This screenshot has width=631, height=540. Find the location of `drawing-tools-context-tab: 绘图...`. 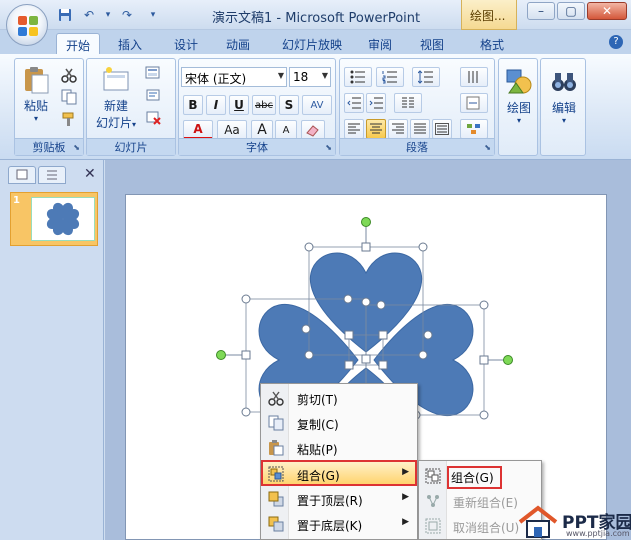

drawing-tools-context-tab: 绘图... is located at coordinates (489, 15).